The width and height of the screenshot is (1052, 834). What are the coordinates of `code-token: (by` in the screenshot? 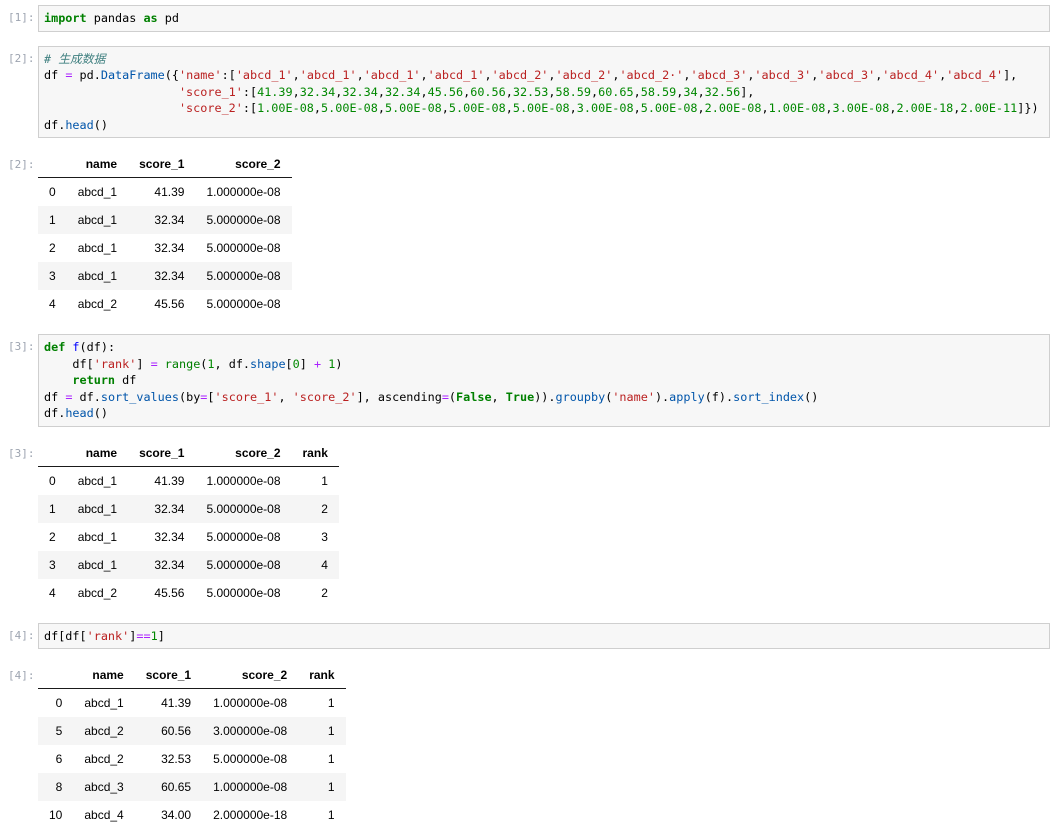 It's located at (189, 396).